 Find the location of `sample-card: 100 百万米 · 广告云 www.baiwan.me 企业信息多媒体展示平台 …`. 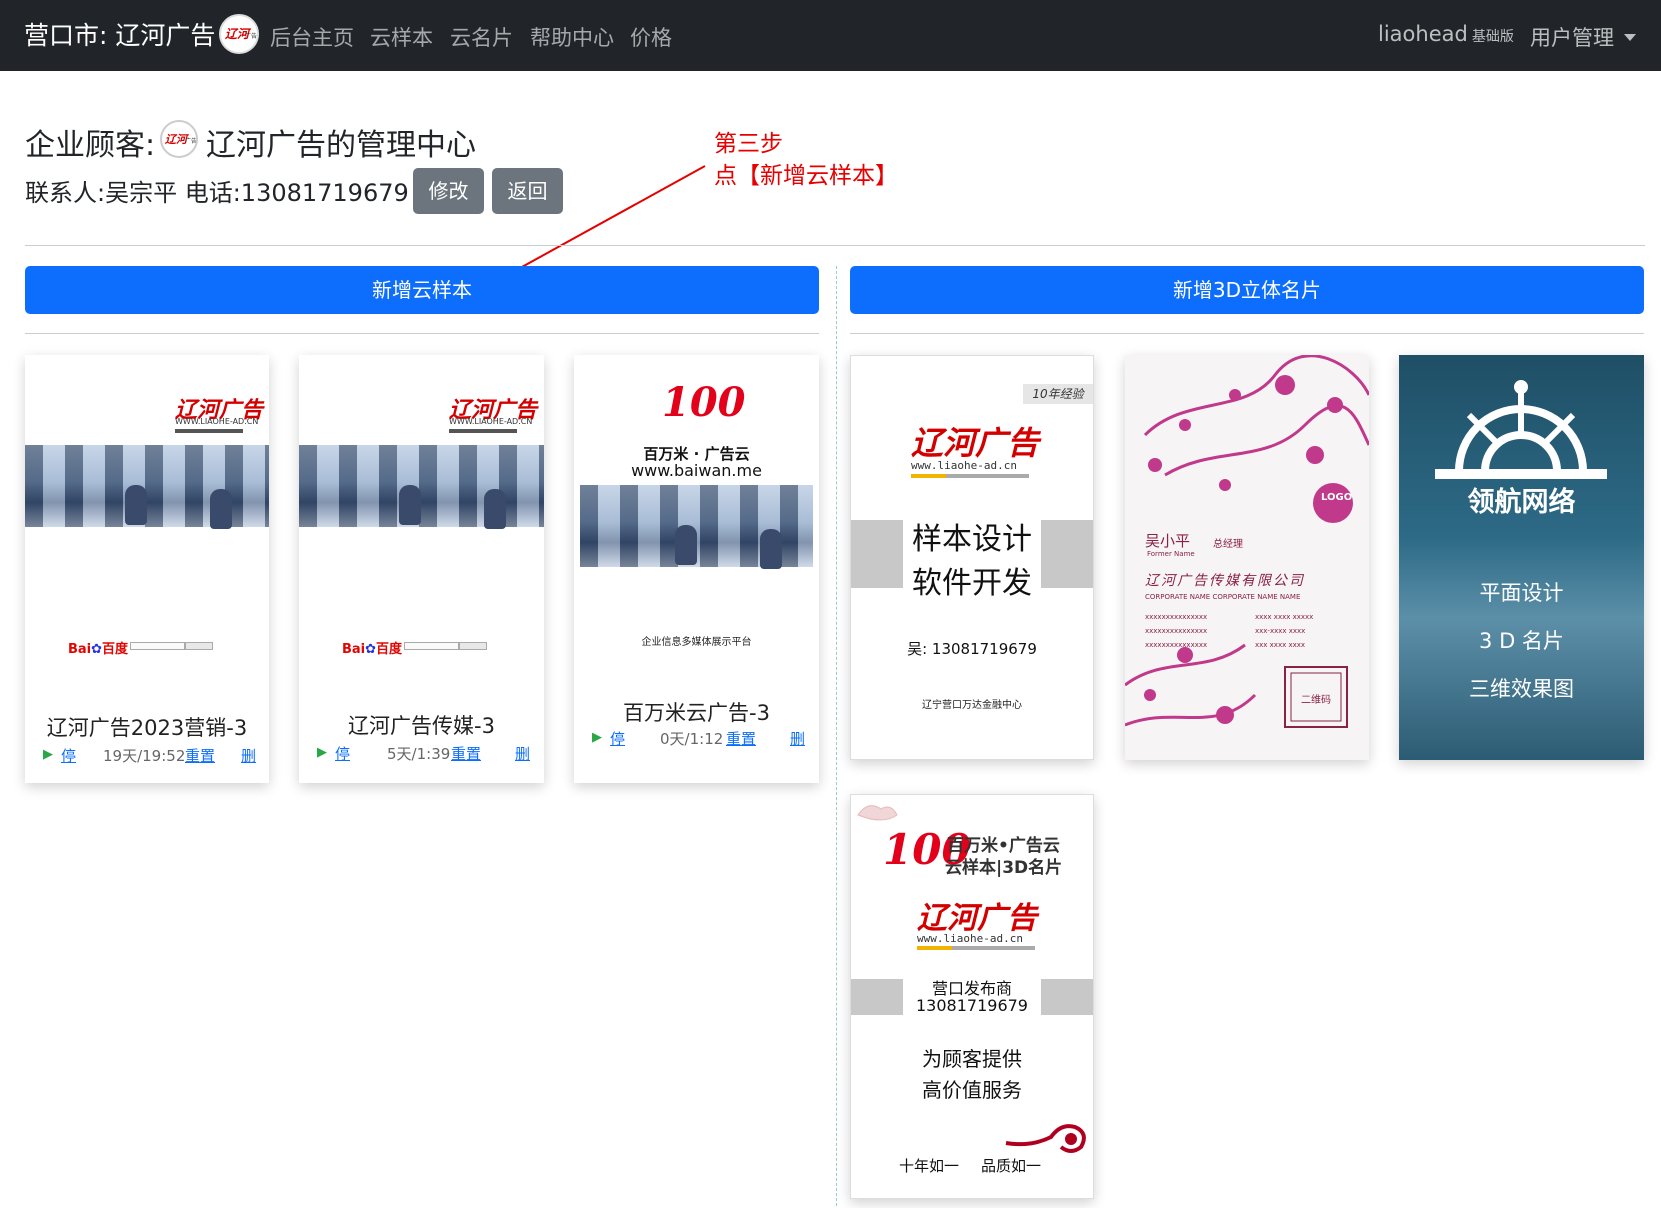

sample-card: 100 百万米 · 广告云 www.baiwan.me 企业信息多媒体展示平台 … is located at coordinates (696, 569).